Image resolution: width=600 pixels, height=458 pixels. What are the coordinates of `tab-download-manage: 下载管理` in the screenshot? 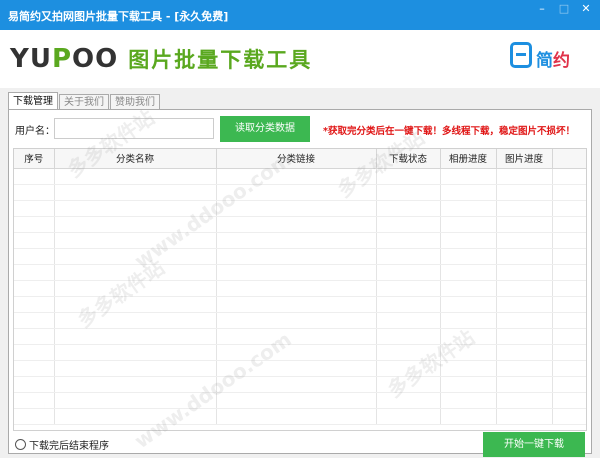 It's located at (33, 101).